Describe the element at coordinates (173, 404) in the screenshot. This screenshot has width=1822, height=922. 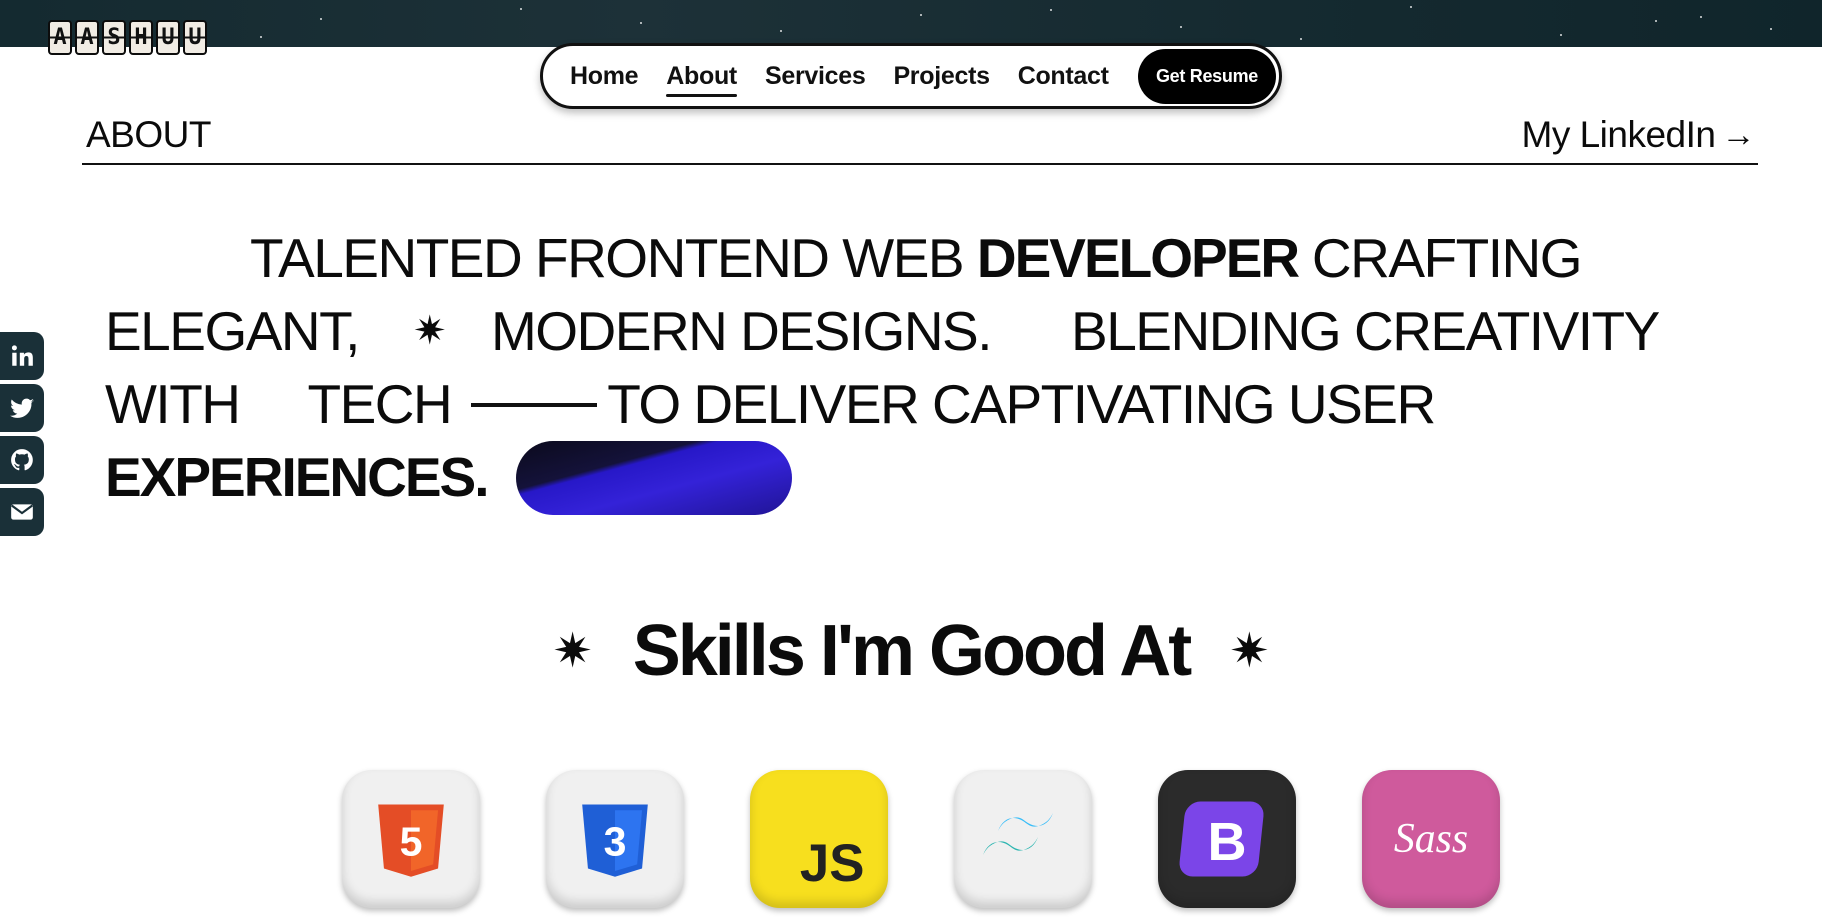
I see `intro-text: WITH` at that location.